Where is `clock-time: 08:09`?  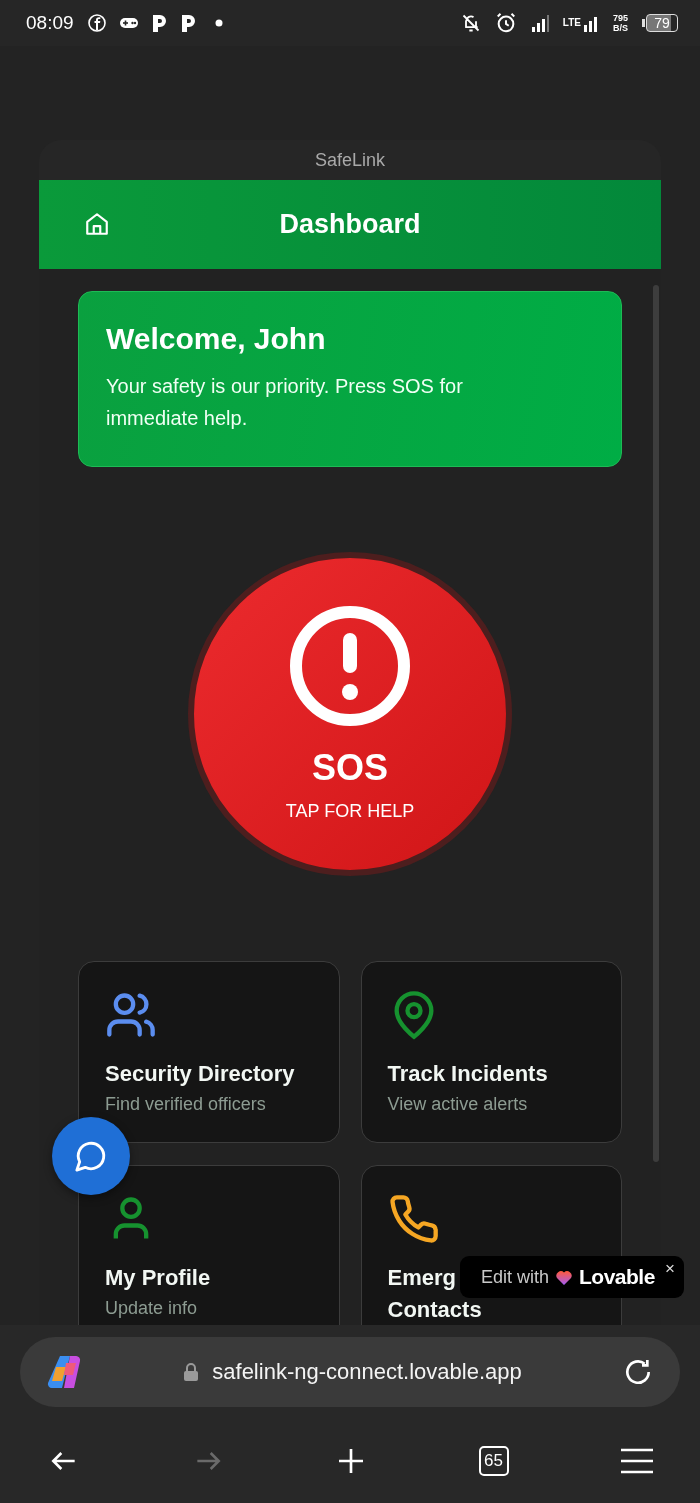 clock-time: 08:09 is located at coordinates (50, 23).